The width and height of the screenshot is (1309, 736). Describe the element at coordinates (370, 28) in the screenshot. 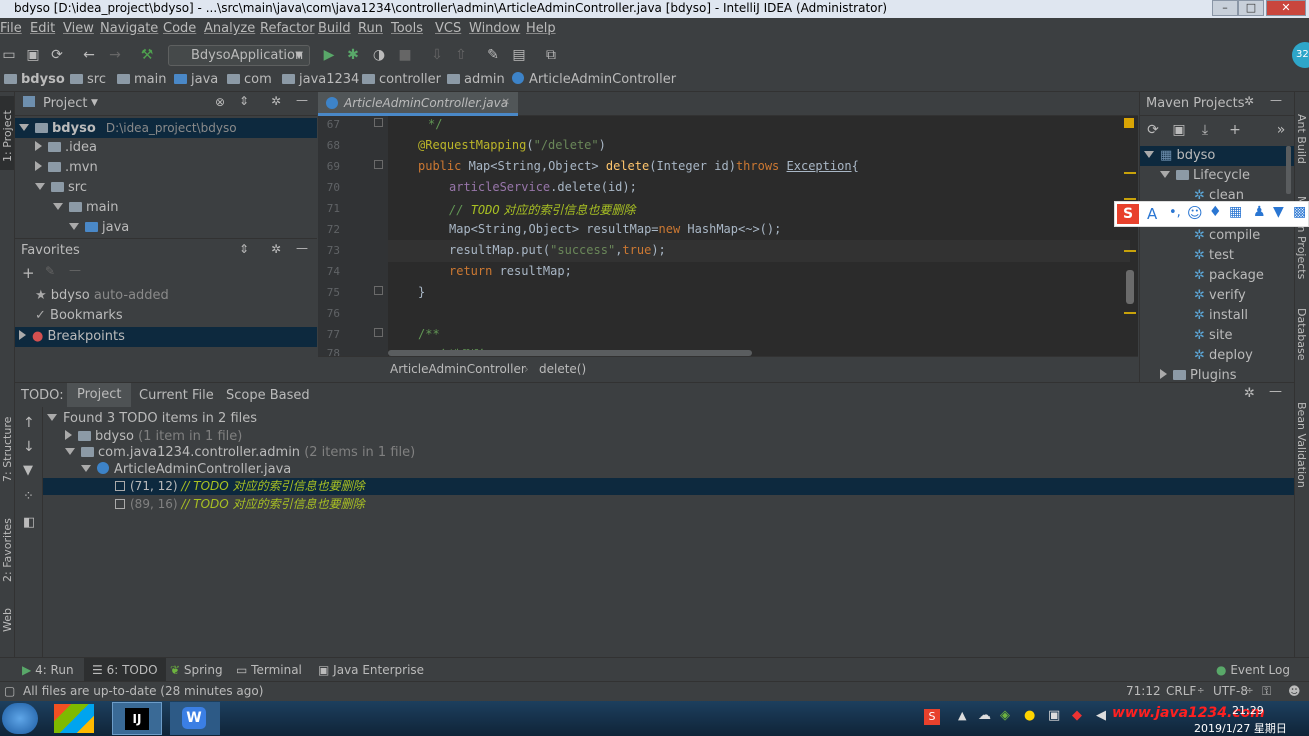

I see `menu-run: Run` at that location.